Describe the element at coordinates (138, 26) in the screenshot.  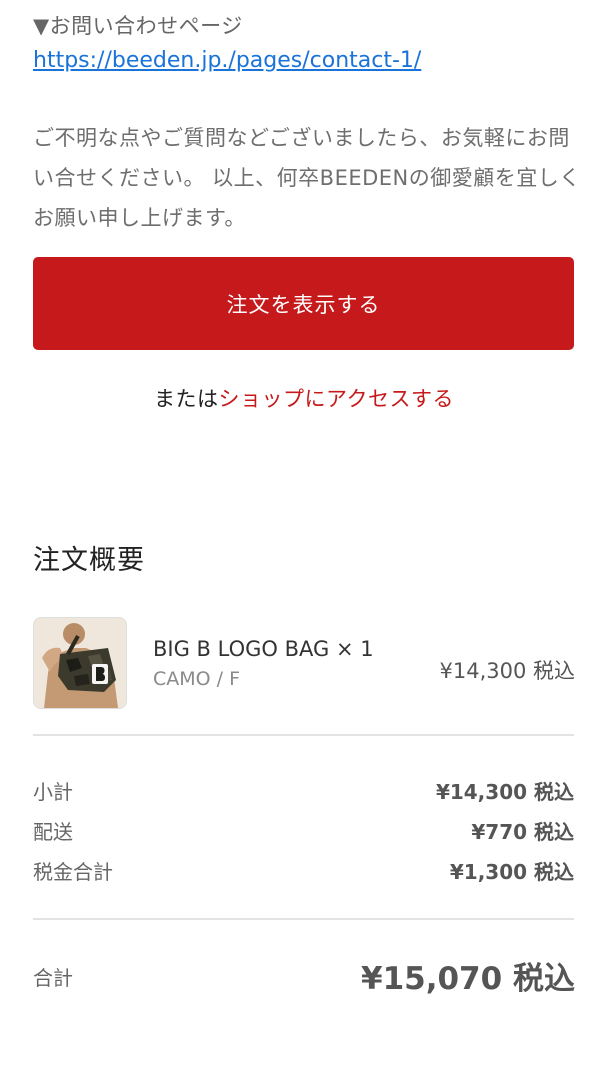
I see `contact-heading: ▼お問い合わせページ` at that location.